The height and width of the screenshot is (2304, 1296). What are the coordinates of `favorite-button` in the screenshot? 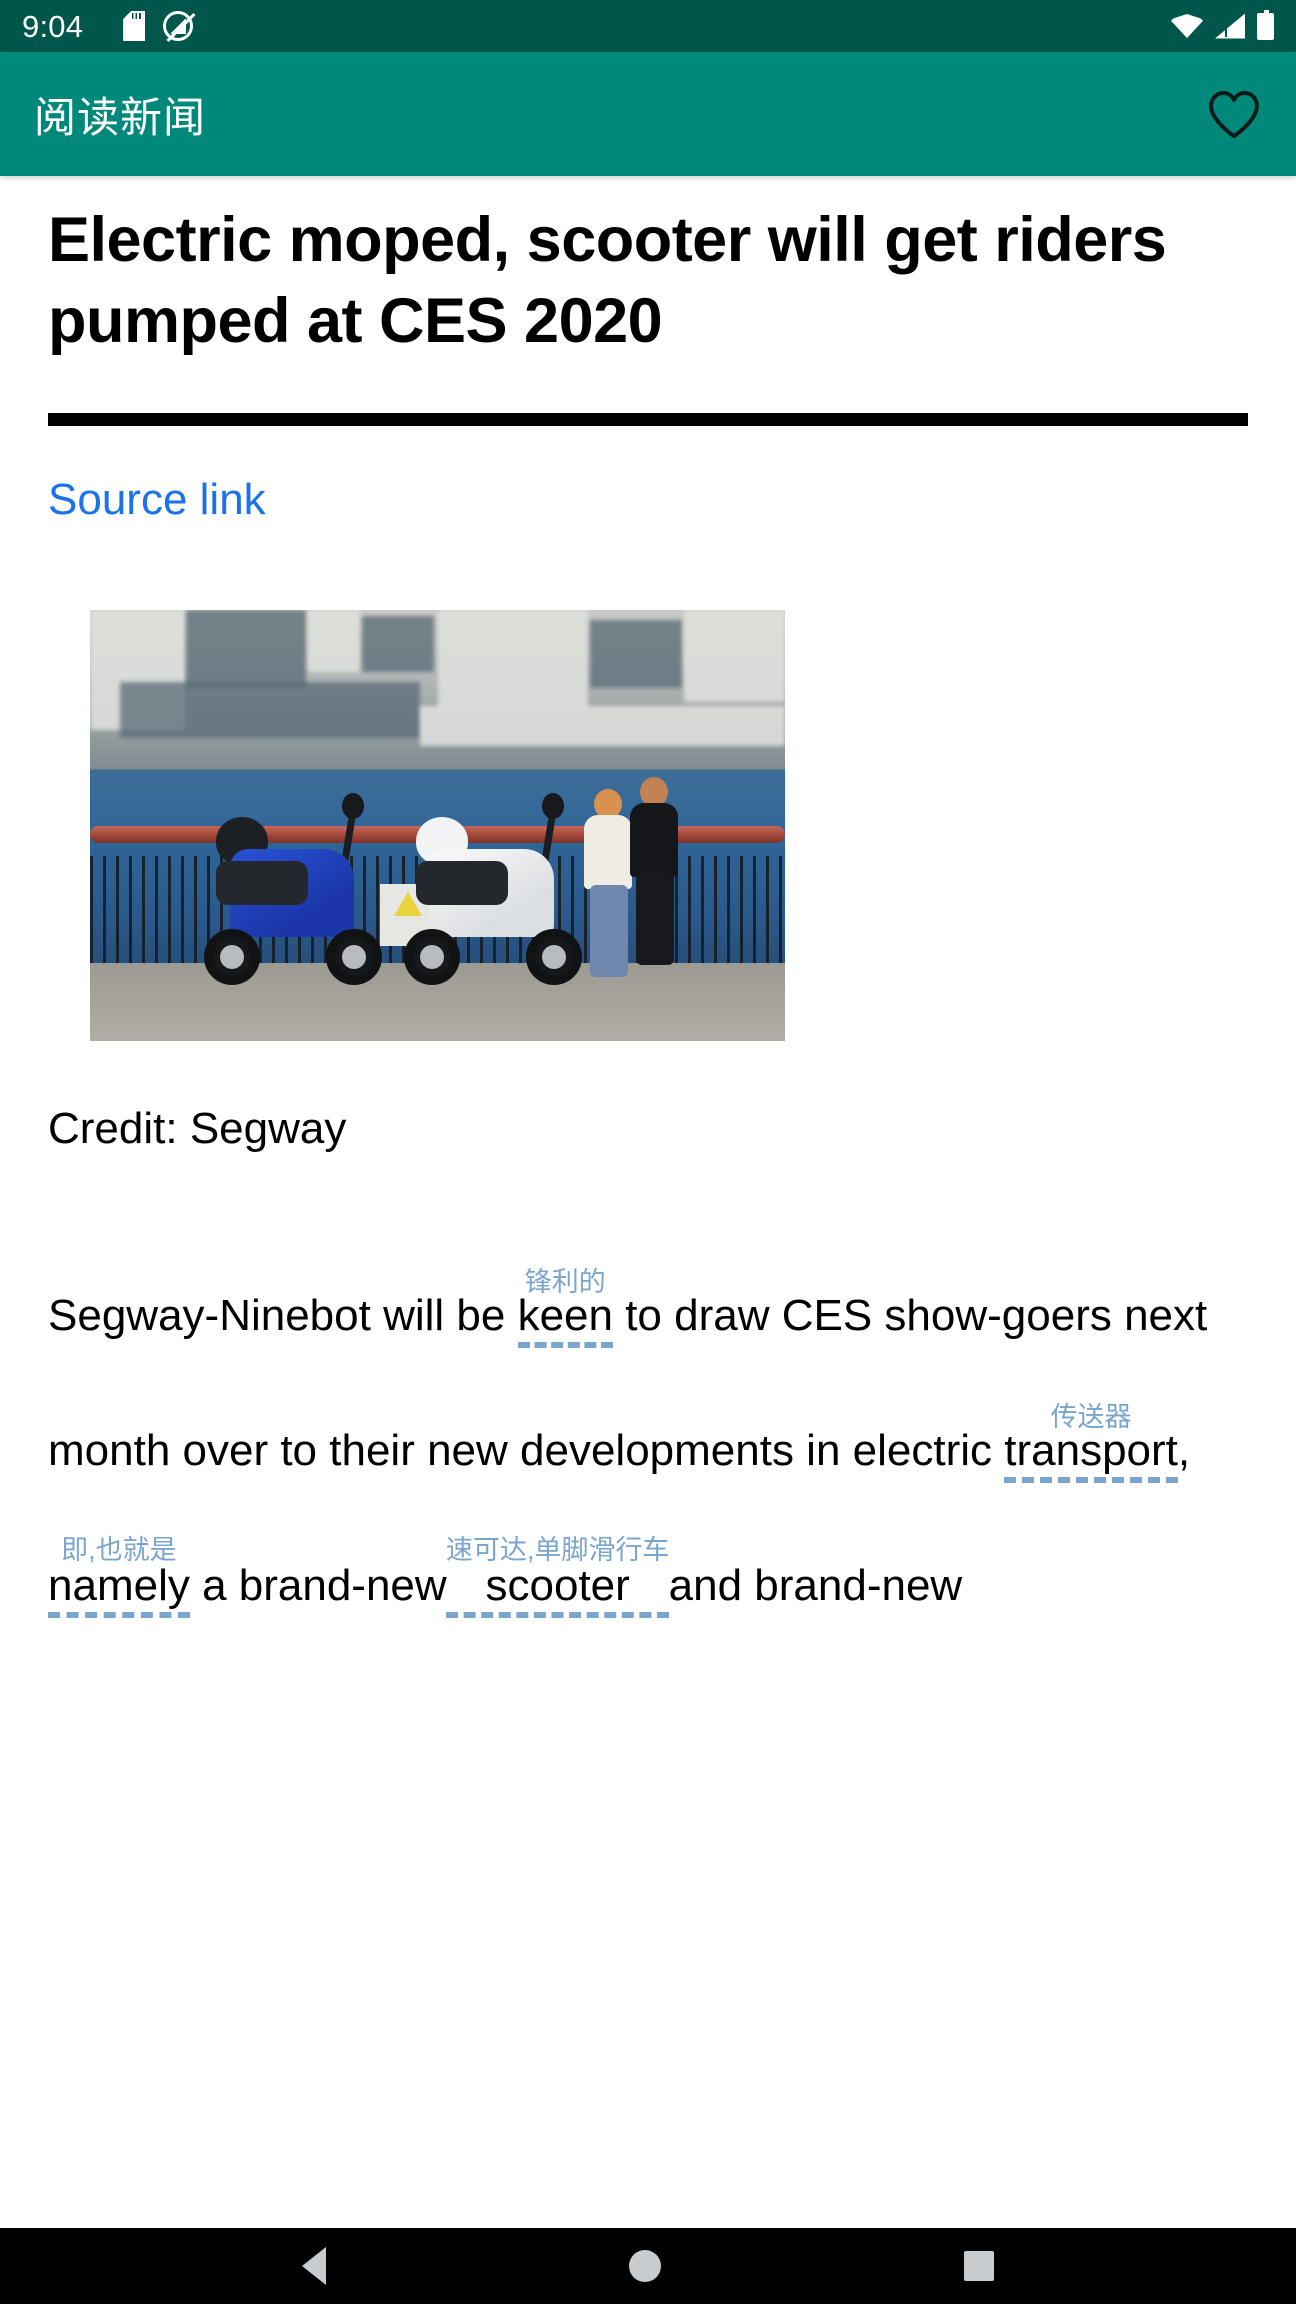 It's located at (1234, 114).